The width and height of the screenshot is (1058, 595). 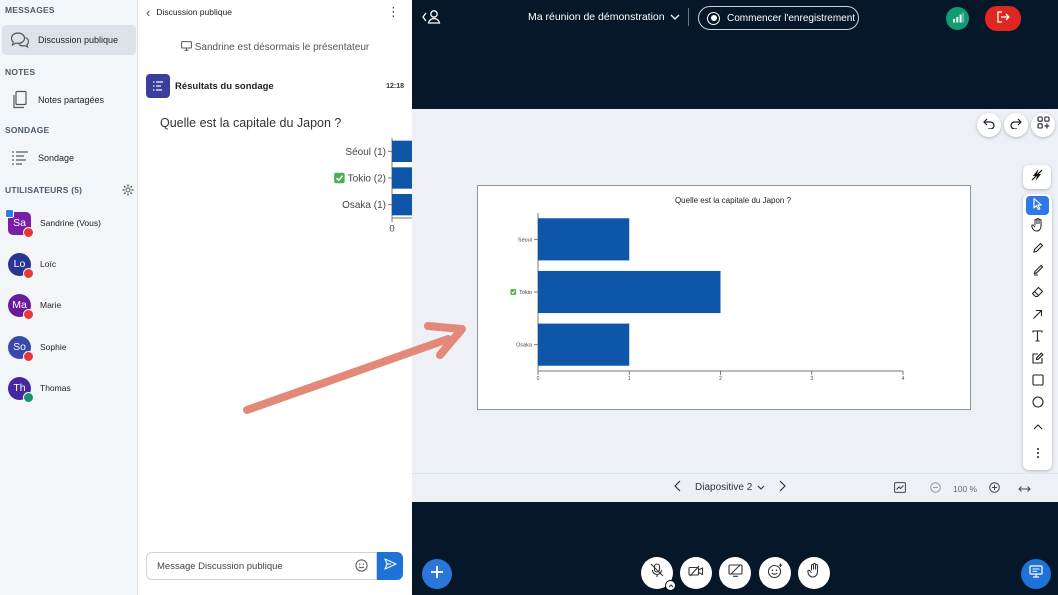 I want to click on plus-icon, so click(x=437, y=574).